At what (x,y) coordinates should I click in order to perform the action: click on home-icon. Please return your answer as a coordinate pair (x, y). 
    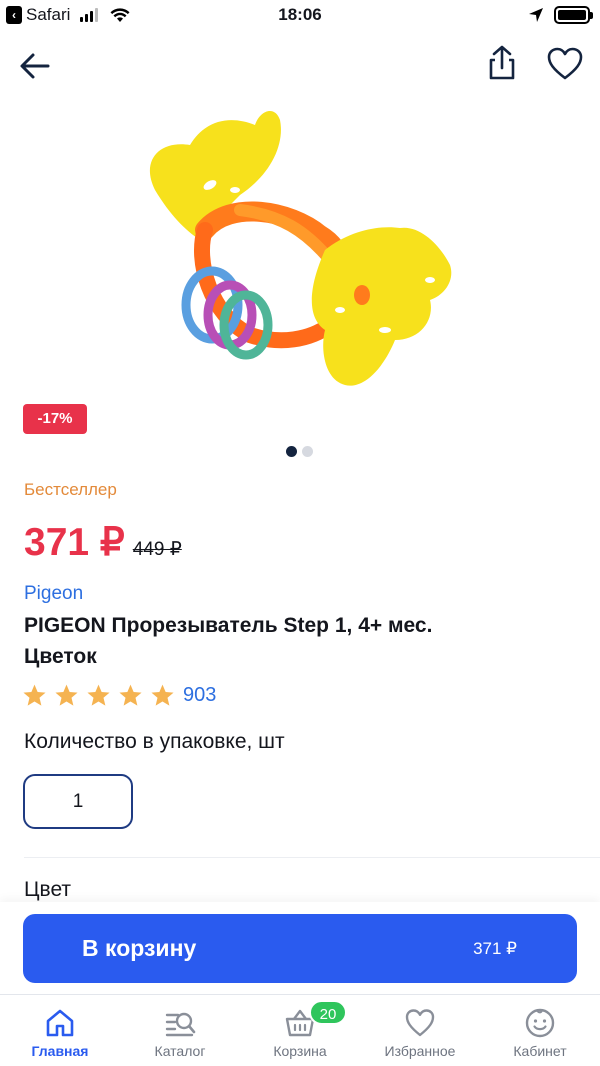
    Looking at the image, I should click on (60, 1023).